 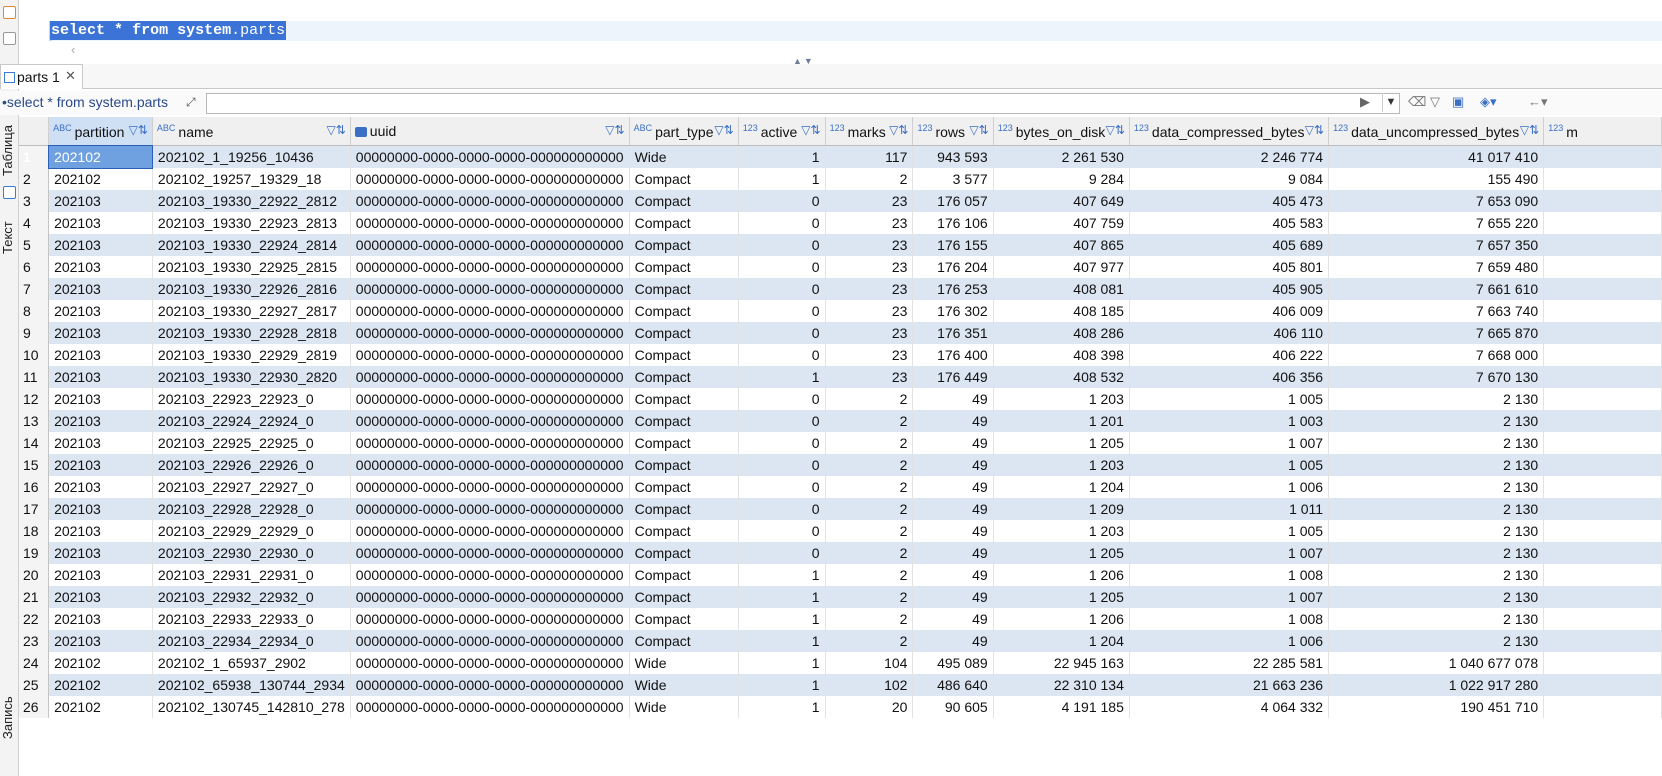 I want to click on cell-bytes-on-disk: 22 945 163, so click(x=1061, y=663).